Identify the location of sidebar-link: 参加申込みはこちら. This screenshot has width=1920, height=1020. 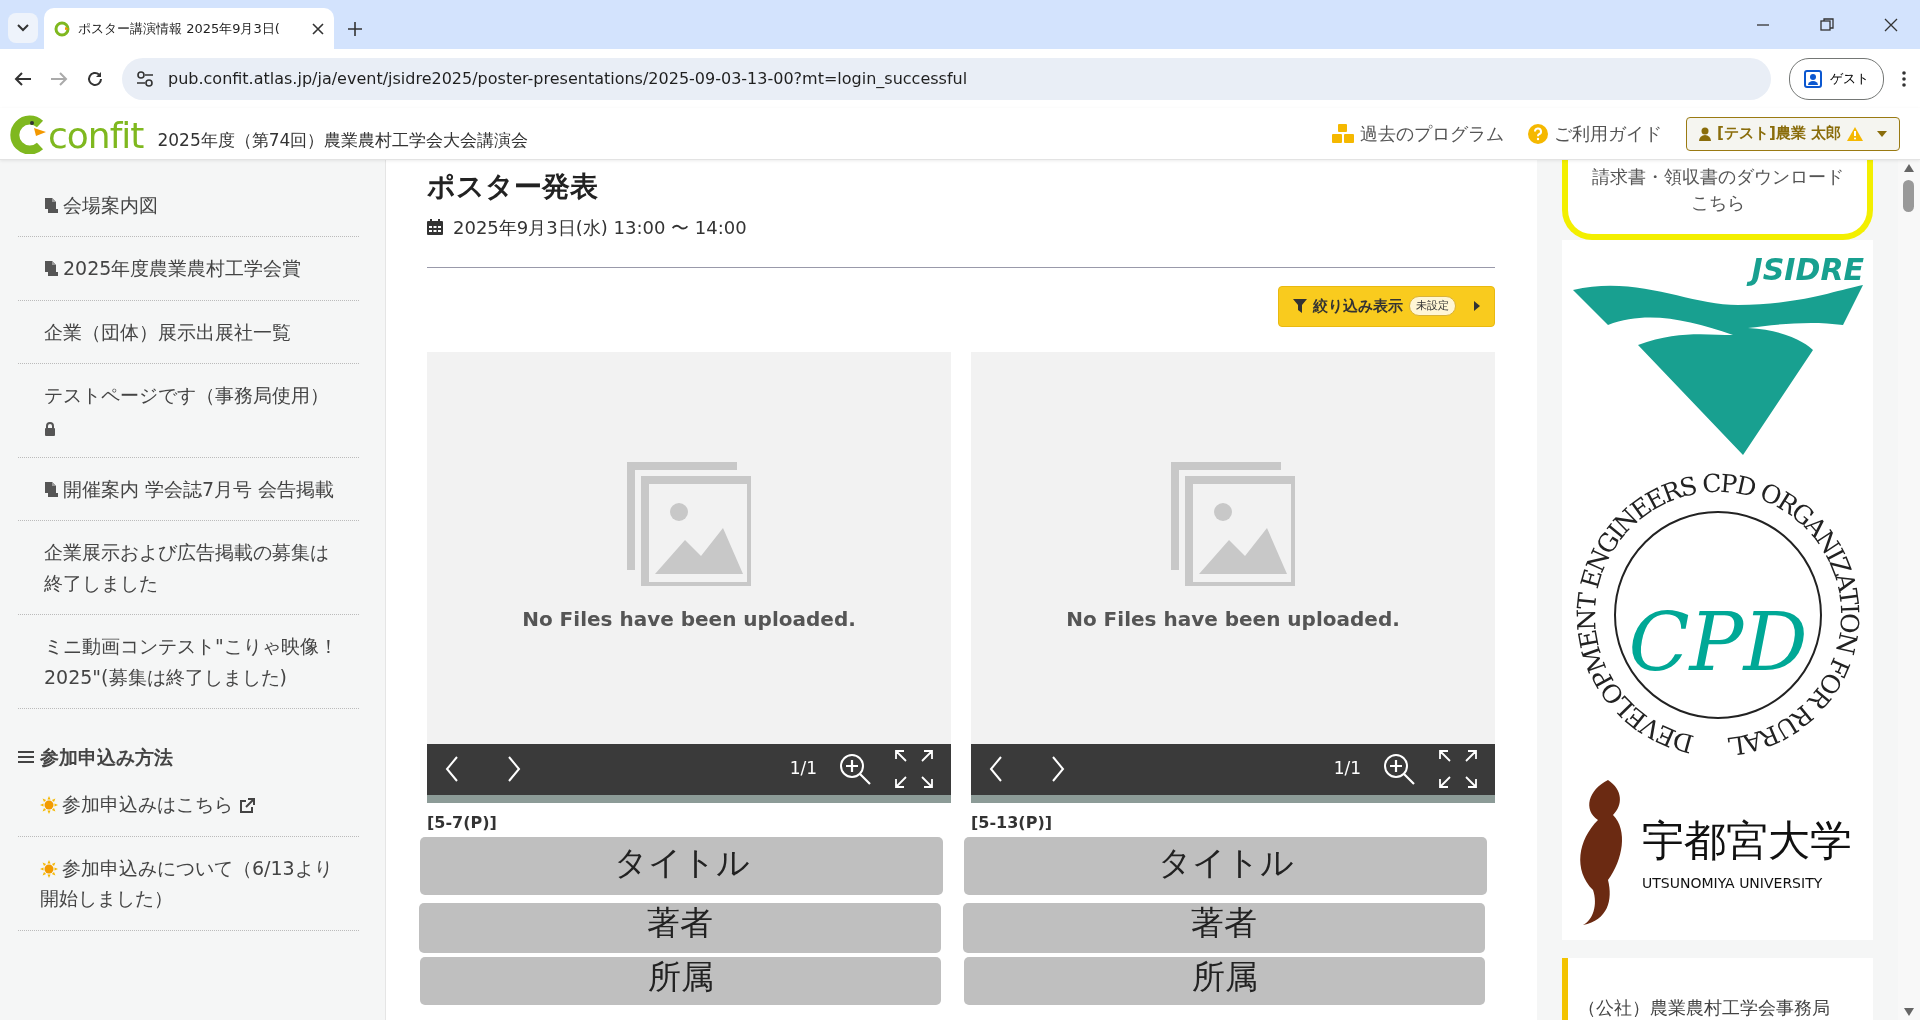
(188, 805).